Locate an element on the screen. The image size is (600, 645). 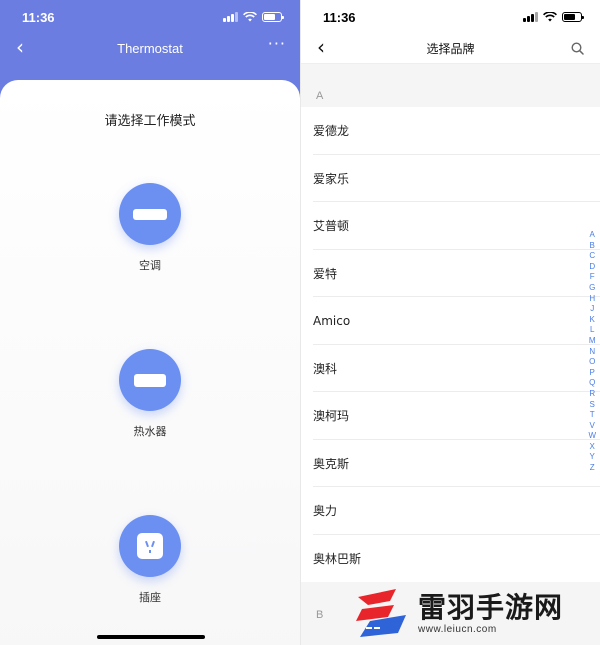
watermark-logo-icon is located at coordinates (381, 613).